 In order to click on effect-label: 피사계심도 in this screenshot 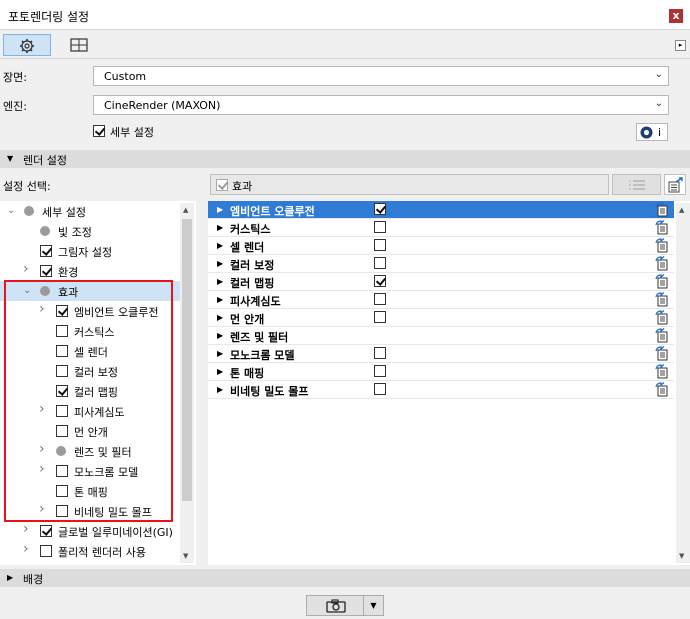, I will do `click(255, 301)`.